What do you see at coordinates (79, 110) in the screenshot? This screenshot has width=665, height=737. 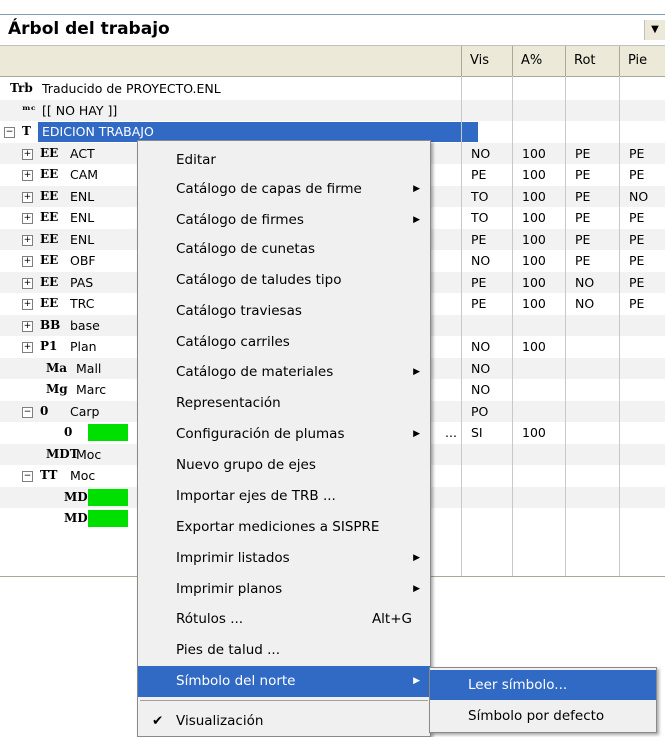 I see `tree-node-label: [[ NO HAY ]]` at bounding box center [79, 110].